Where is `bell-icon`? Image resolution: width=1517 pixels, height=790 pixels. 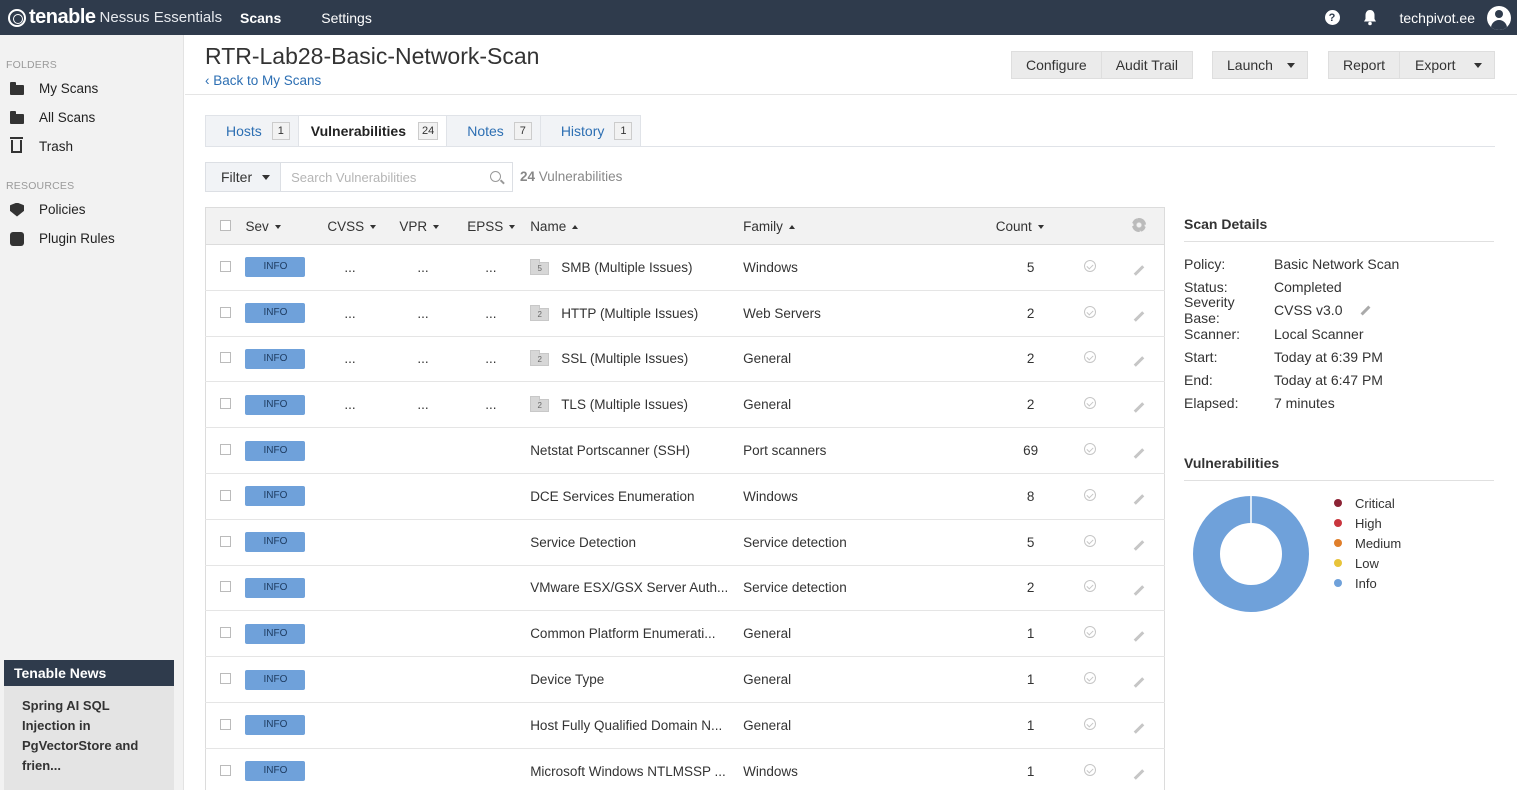 bell-icon is located at coordinates (1370, 18).